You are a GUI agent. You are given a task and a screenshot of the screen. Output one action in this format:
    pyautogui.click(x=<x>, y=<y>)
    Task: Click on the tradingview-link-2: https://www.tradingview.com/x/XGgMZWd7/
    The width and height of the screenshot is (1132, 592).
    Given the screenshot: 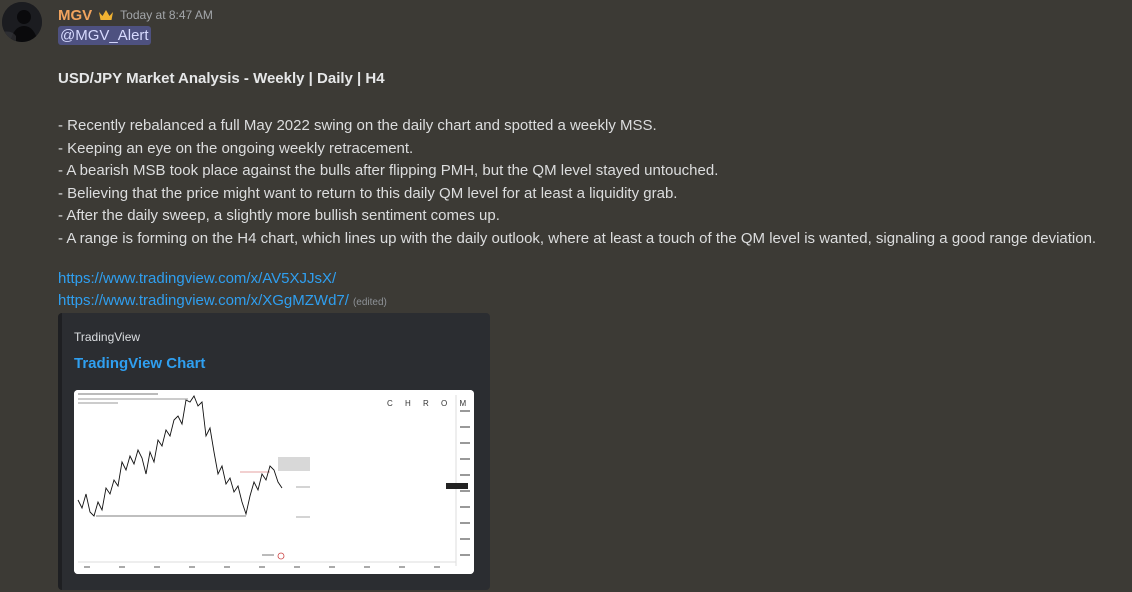 What is the action you would take?
    pyautogui.click(x=203, y=300)
    